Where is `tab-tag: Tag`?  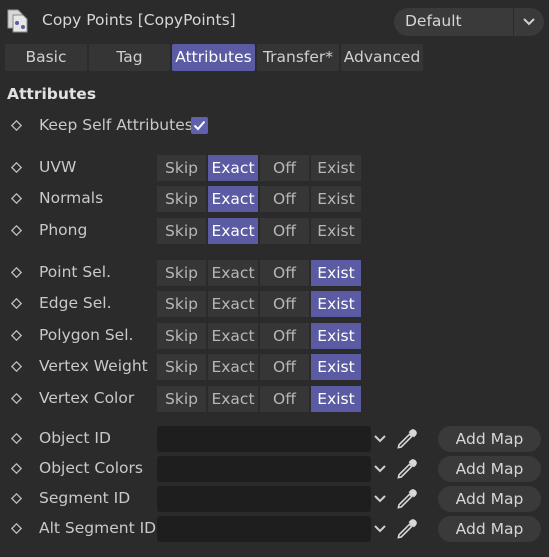
tab-tag: Tag is located at coordinates (129, 57).